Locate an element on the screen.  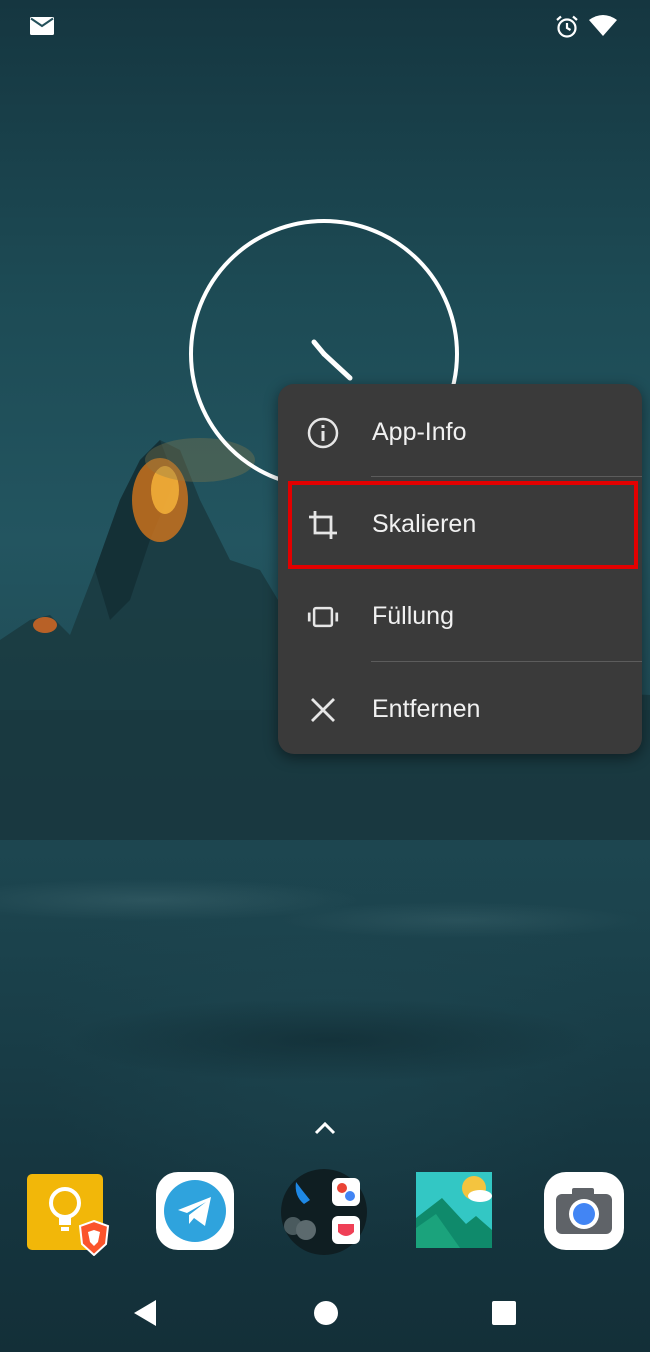
keep-brave-app is located at coordinates (67, 1212).